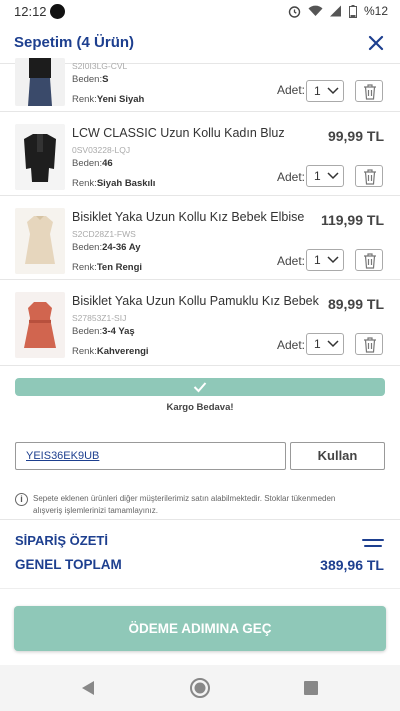  What do you see at coordinates (88, 688) in the screenshot?
I see `back-icon` at bounding box center [88, 688].